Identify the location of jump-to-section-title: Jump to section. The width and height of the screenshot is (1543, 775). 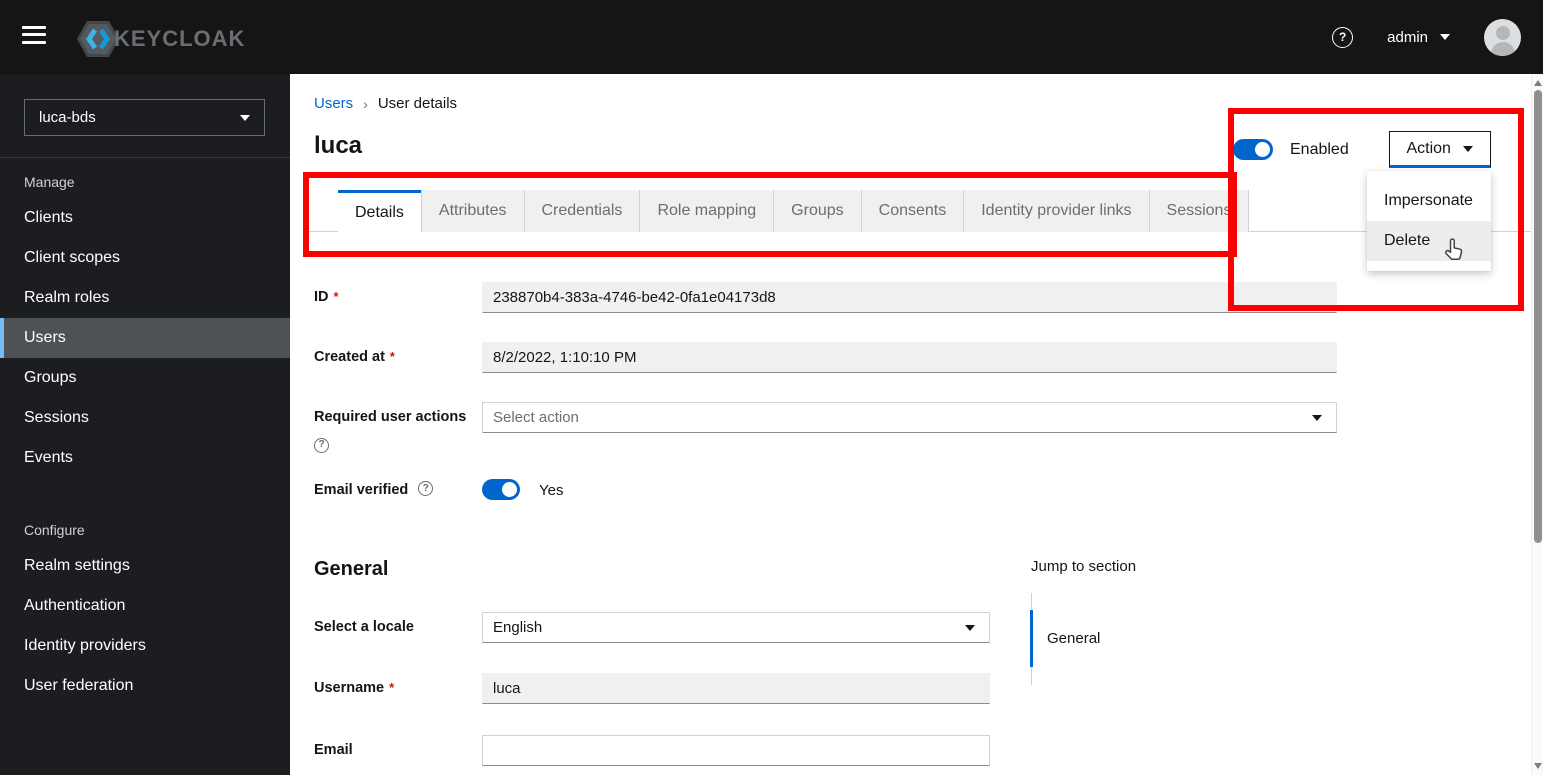
(1084, 566).